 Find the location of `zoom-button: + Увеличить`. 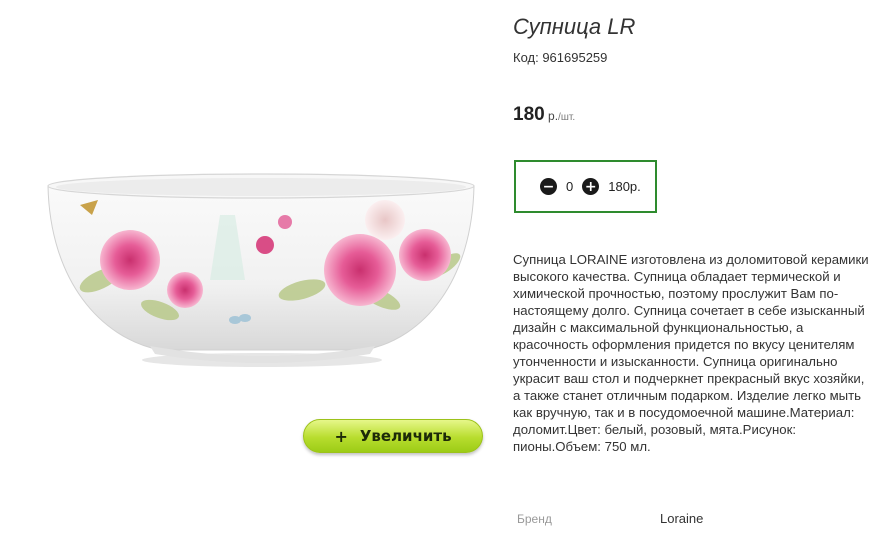

zoom-button: + Увеличить is located at coordinates (393, 436).